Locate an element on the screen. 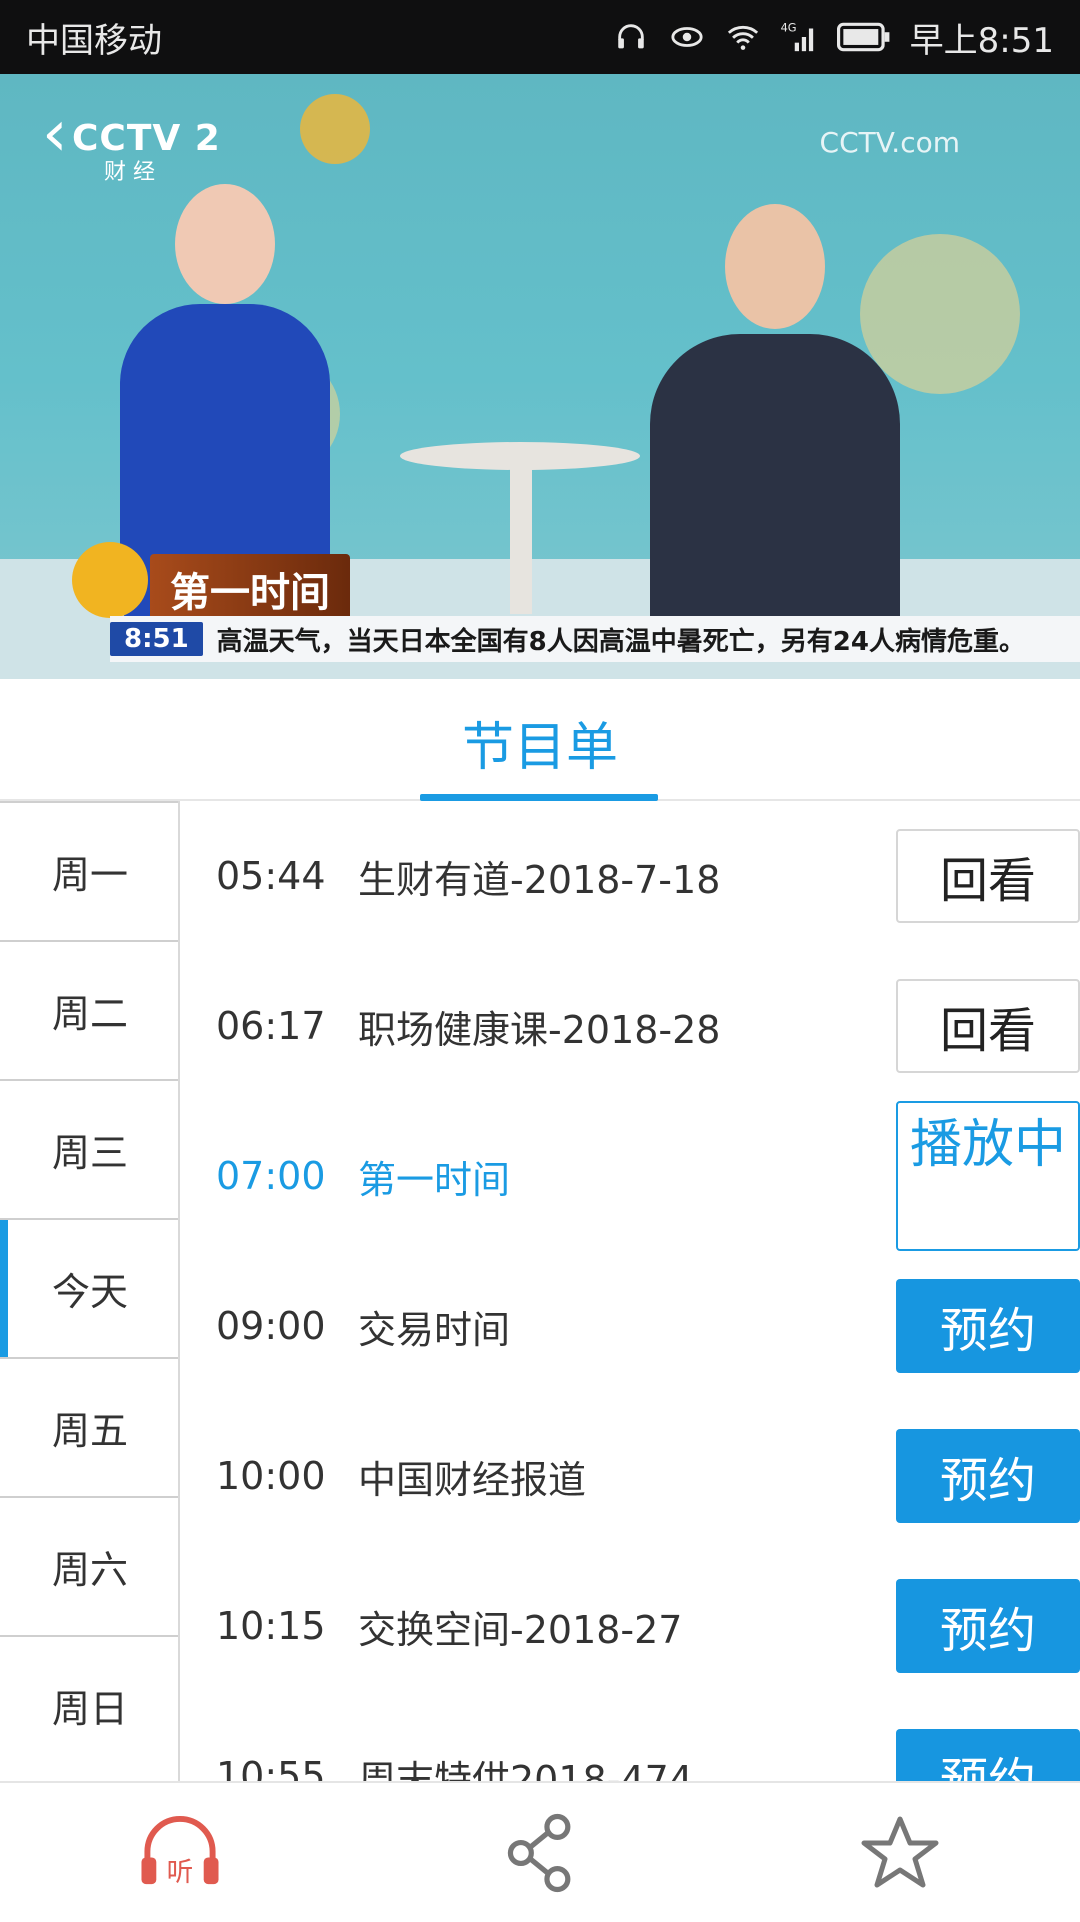 The image size is (1080, 1922). section-title-underline is located at coordinates (539, 797).